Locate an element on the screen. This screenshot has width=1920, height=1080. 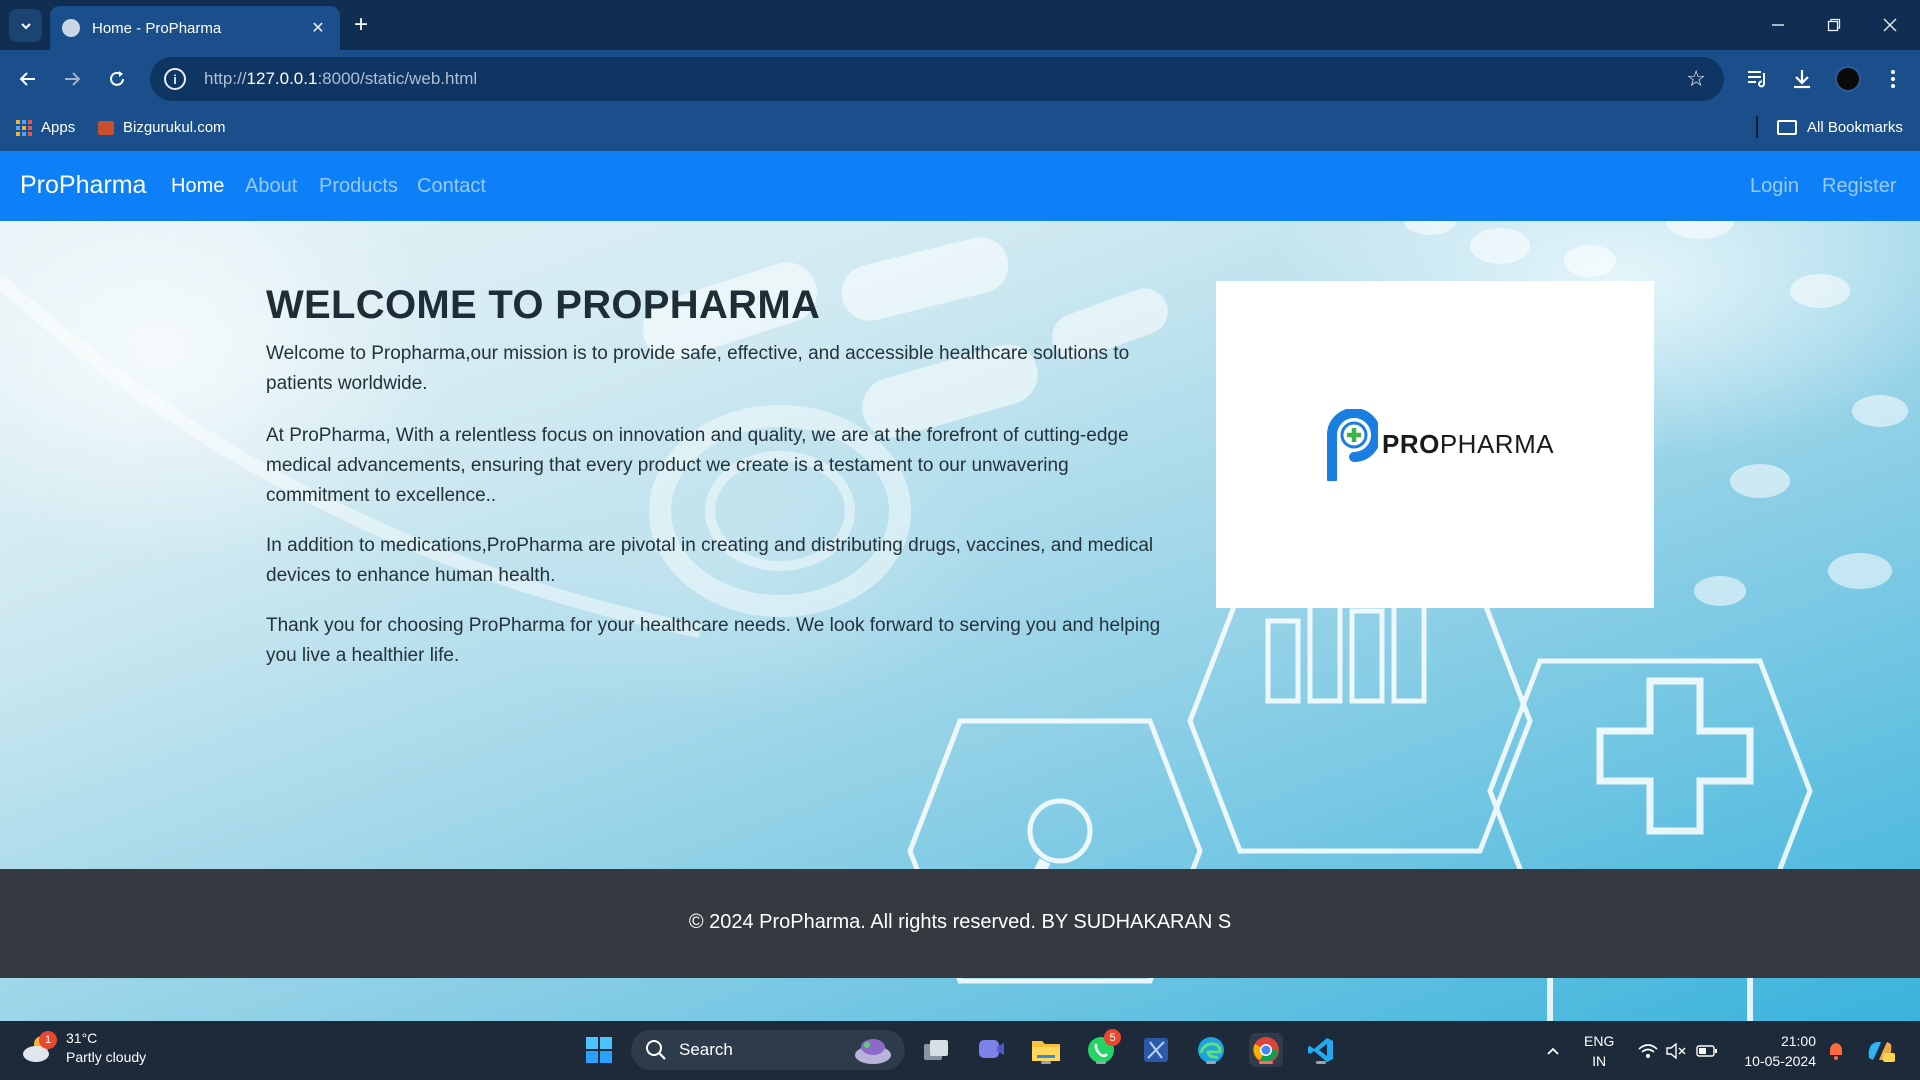
restore-icon is located at coordinates (1834, 25).